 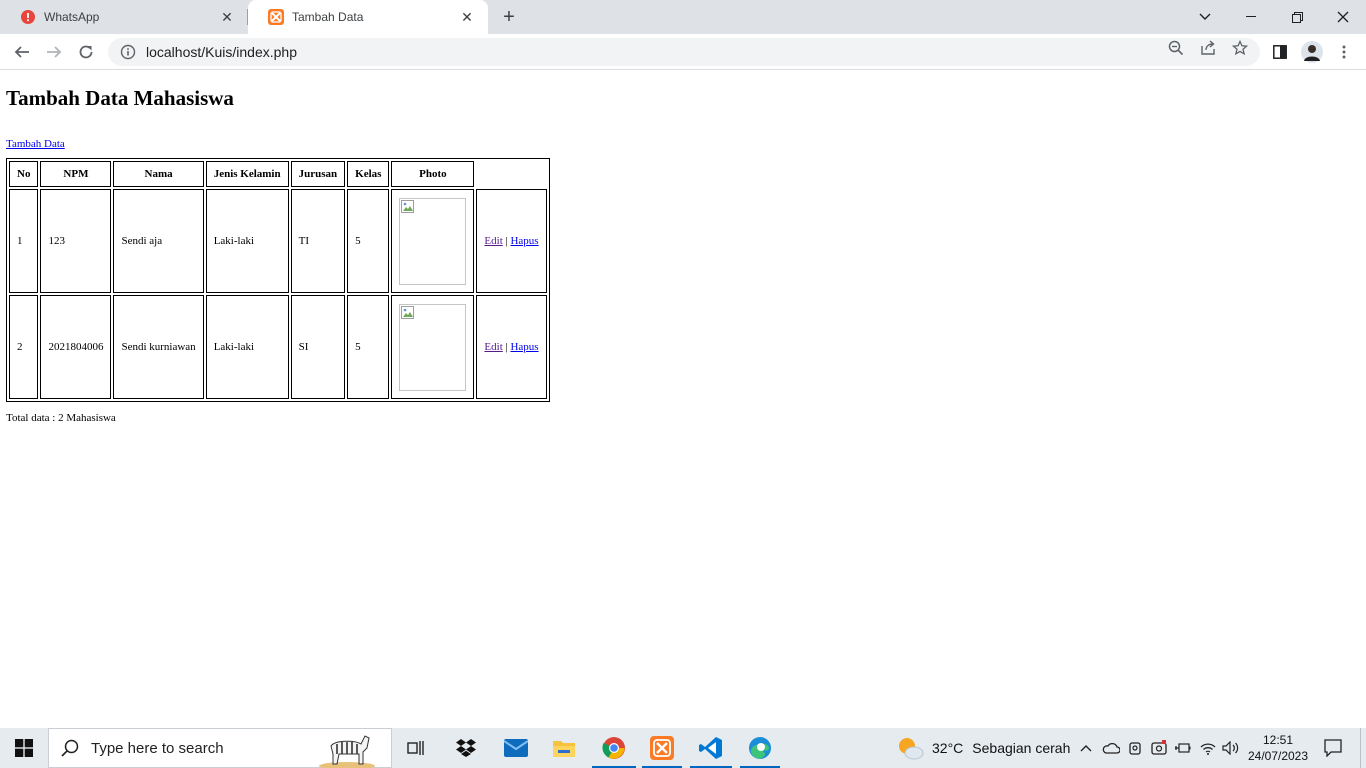 What do you see at coordinates (1312, 52) in the screenshot?
I see `profile-avatar` at bounding box center [1312, 52].